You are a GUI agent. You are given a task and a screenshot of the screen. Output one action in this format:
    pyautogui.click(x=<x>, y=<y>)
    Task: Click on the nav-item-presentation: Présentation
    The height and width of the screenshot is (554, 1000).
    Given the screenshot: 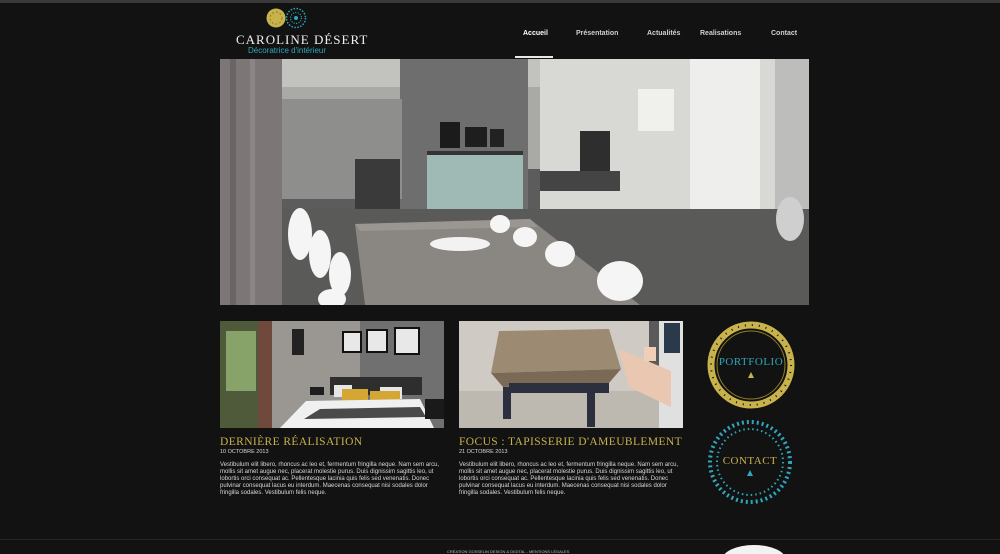 What is the action you would take?
    pyautogui.click(x=597, y=33)
    